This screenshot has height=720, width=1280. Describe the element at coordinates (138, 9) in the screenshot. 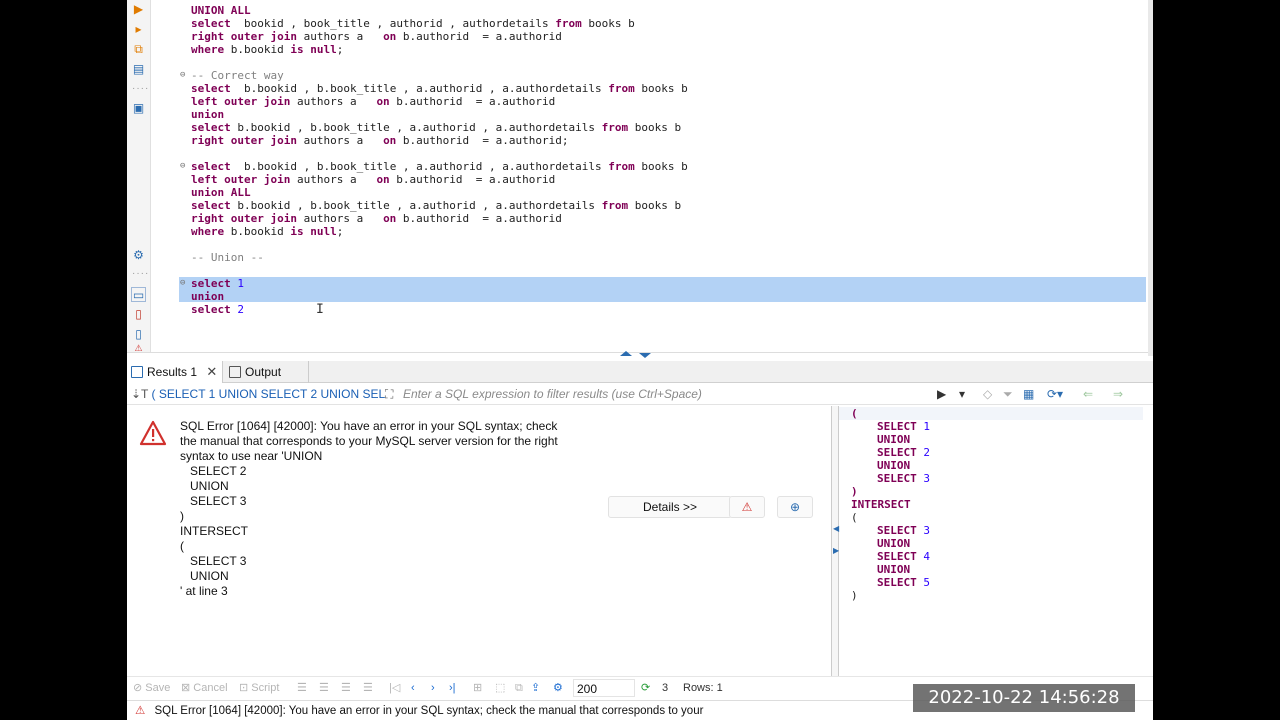

I see `run-statement-icon: ▶` at that location.